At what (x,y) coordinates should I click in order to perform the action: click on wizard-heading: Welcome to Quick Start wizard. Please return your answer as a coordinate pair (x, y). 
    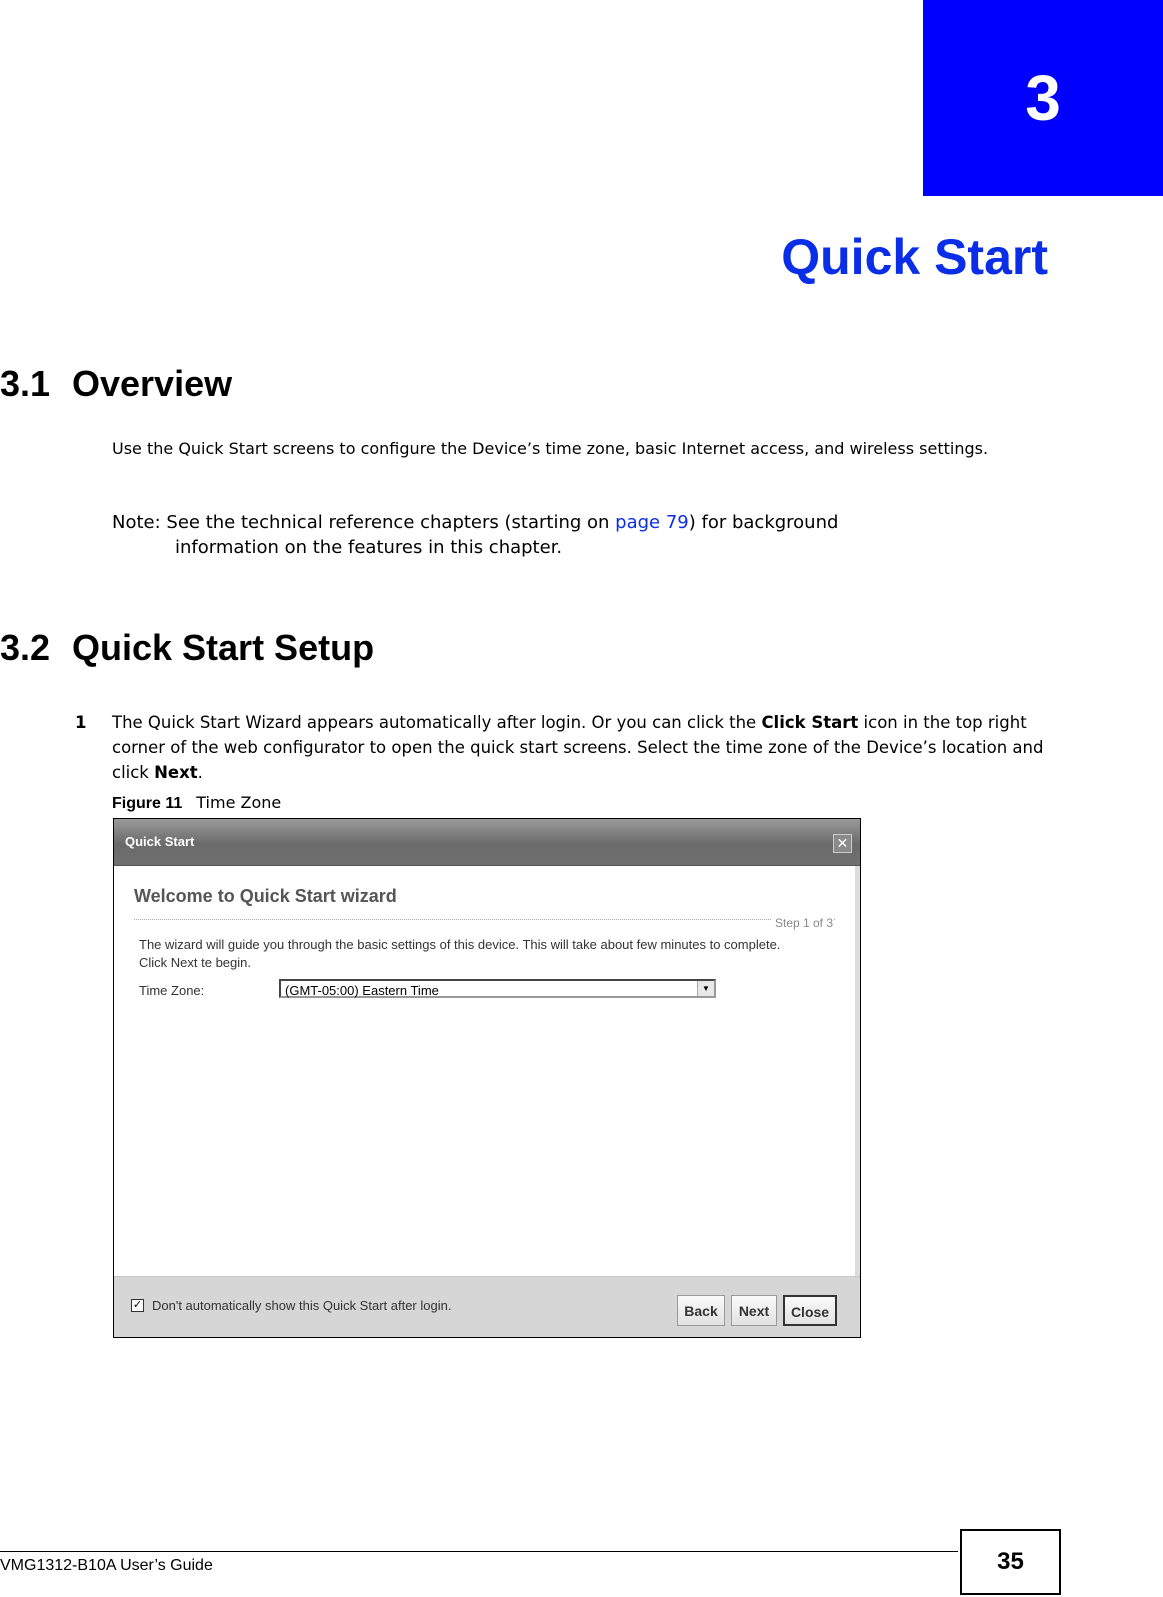
    Looking at the image, I should click on (265, 896).